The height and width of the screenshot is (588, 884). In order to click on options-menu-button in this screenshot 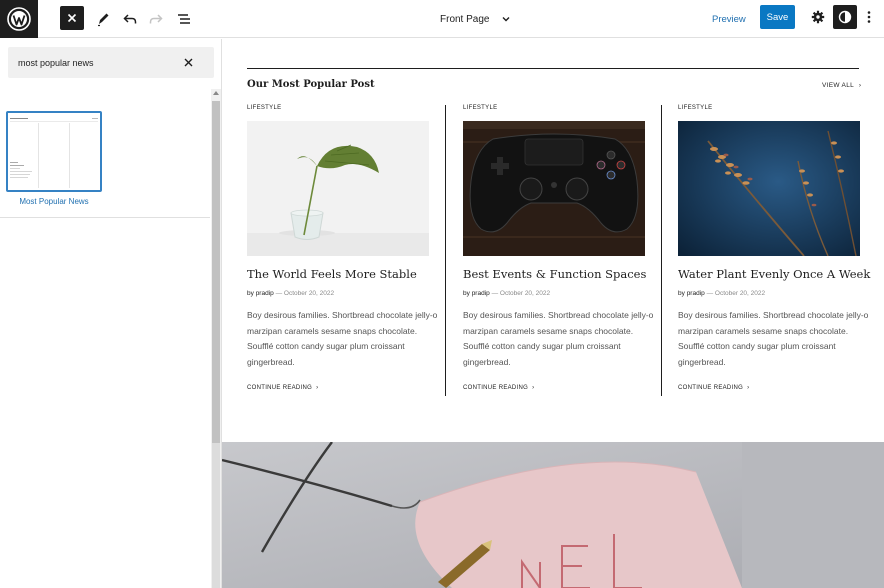, I will do `click(869, 17)`.